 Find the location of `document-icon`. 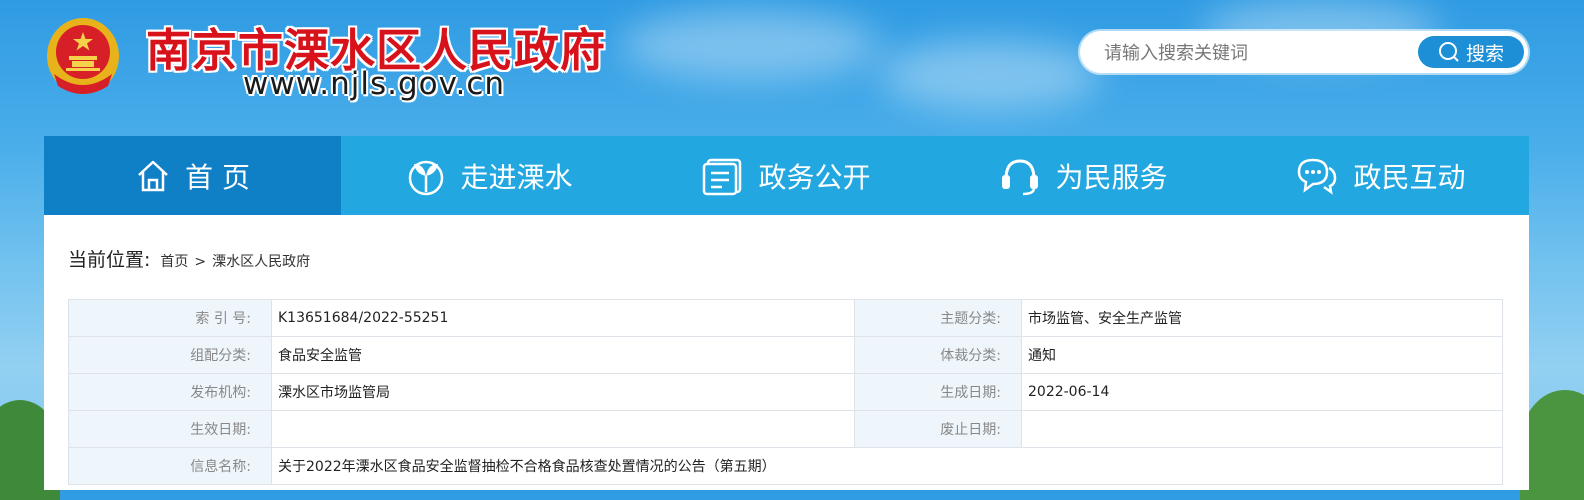

document-icon is located at coordinates (722, 176).